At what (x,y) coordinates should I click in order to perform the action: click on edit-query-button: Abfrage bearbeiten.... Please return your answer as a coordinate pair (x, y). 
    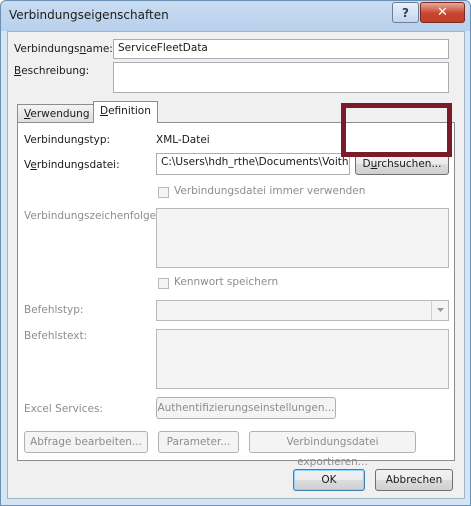
    Looking at the image, I should click on (86, 442).